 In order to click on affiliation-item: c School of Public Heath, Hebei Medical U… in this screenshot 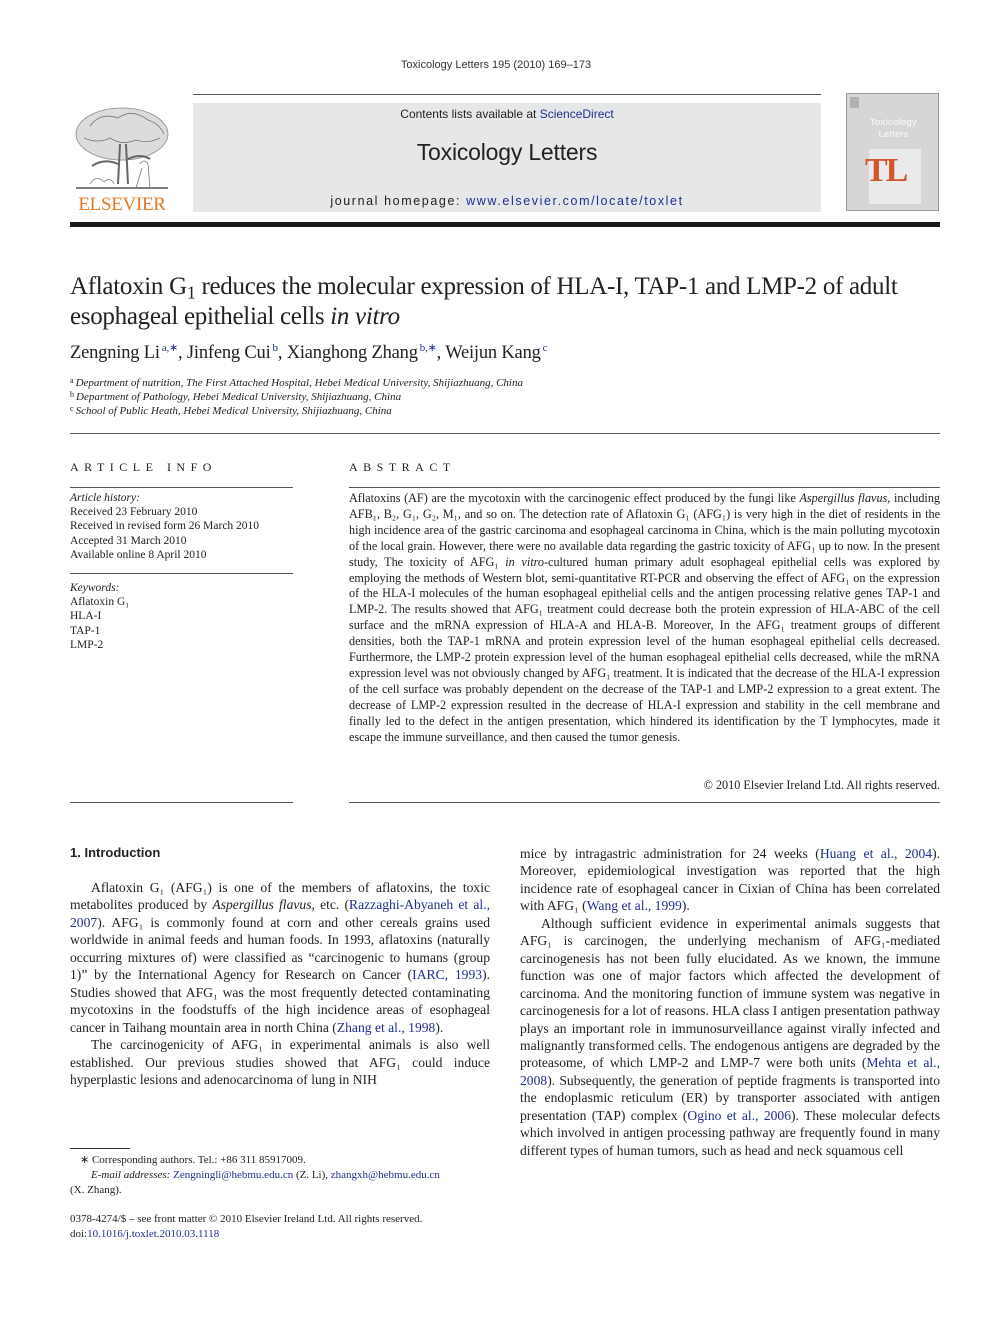, I will do `click(296, 411)`.